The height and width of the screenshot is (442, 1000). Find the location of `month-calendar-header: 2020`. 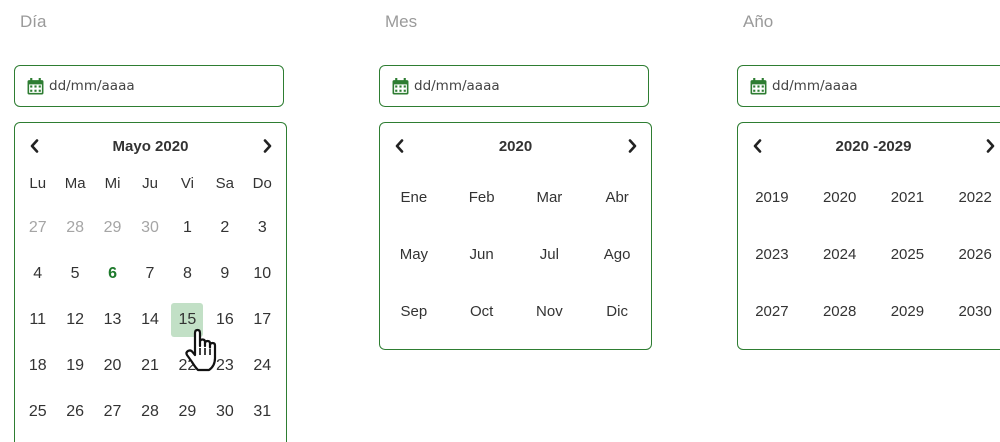

month-calendar-header: 2020 is located at coordinates (515, 146).